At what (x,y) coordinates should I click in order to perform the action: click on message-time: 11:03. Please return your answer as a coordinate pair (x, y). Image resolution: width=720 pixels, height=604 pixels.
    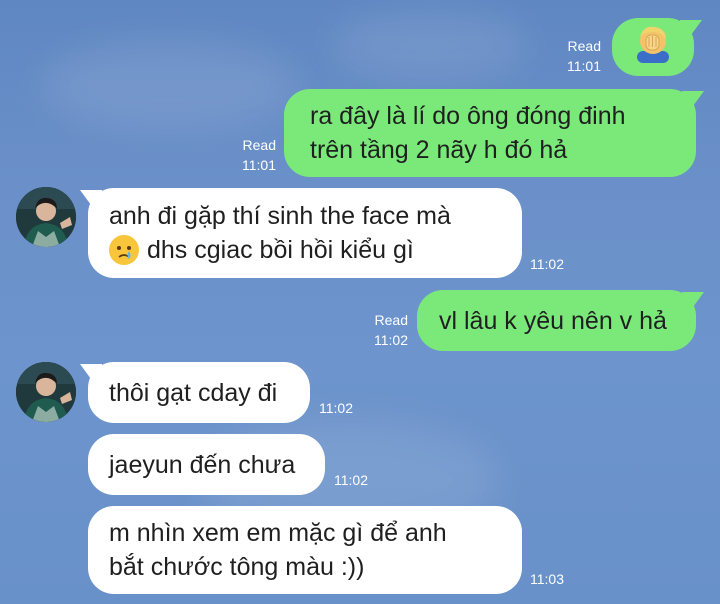
    Looking at the image, I should click on (547, 579).